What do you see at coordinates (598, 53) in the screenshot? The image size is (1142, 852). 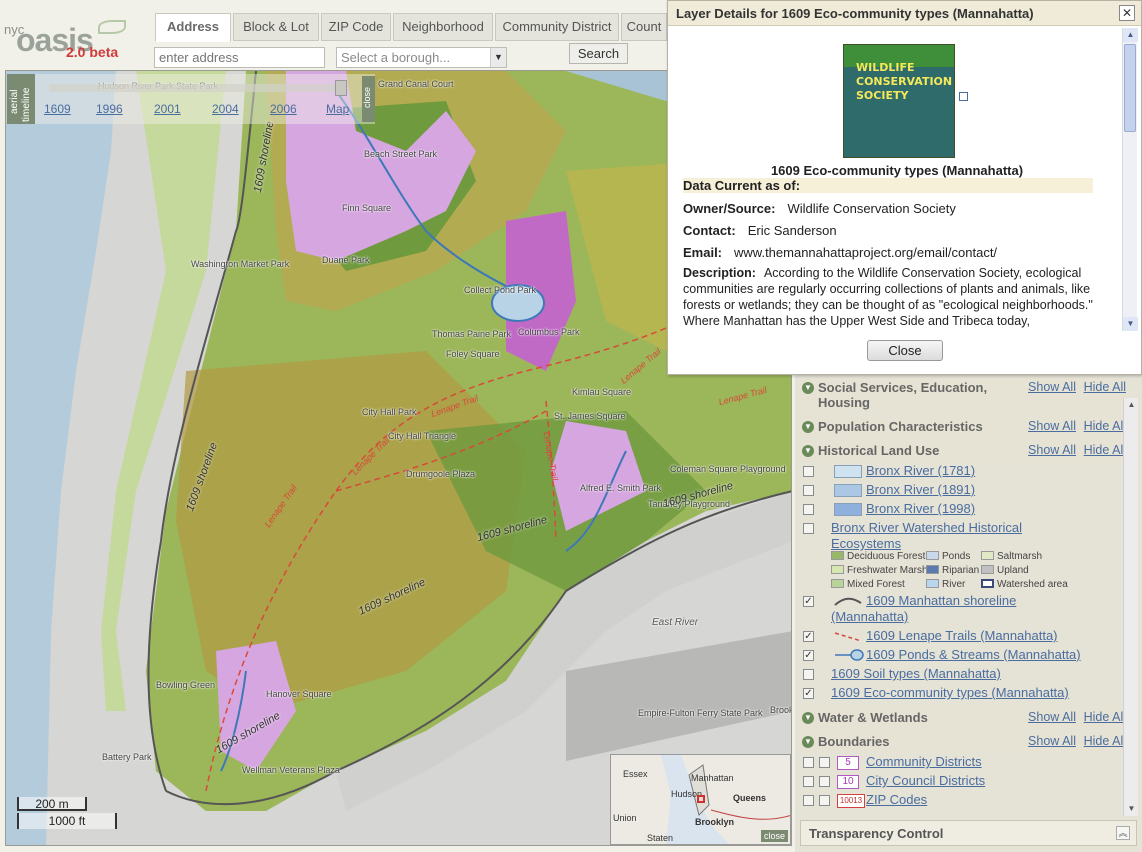 I see `search-button: Search` at bounding box center [598, 53].